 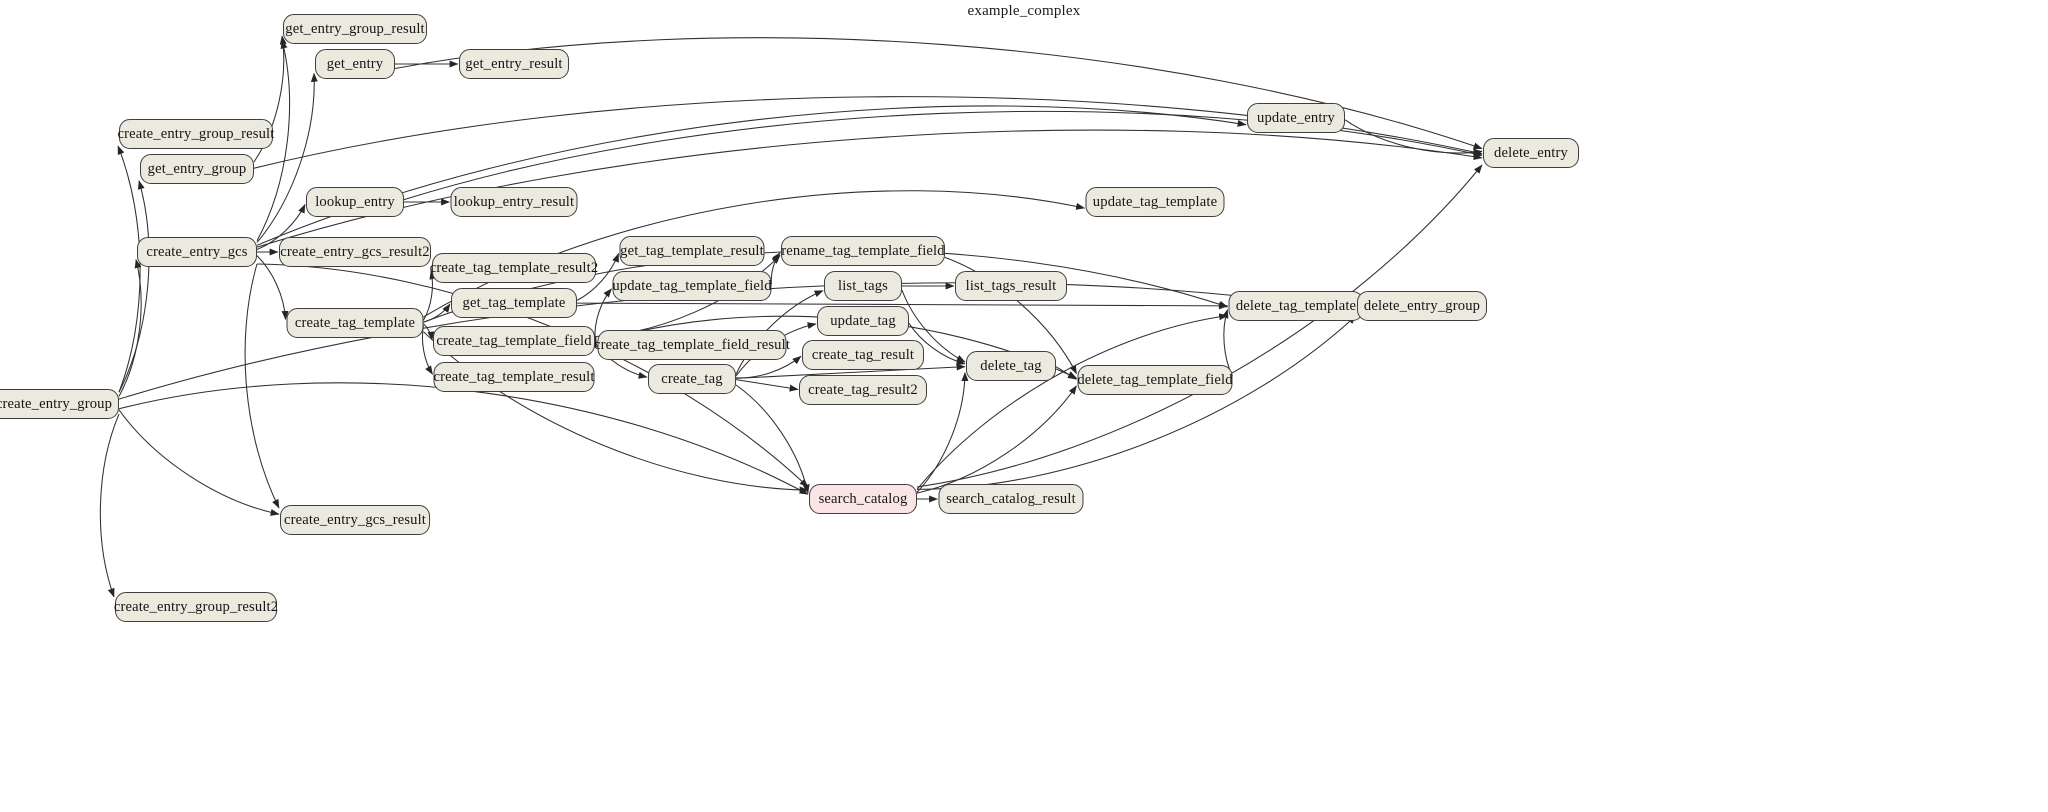 I want to click on graph-node-label: create_entry_group, so click(x=56, y=403).